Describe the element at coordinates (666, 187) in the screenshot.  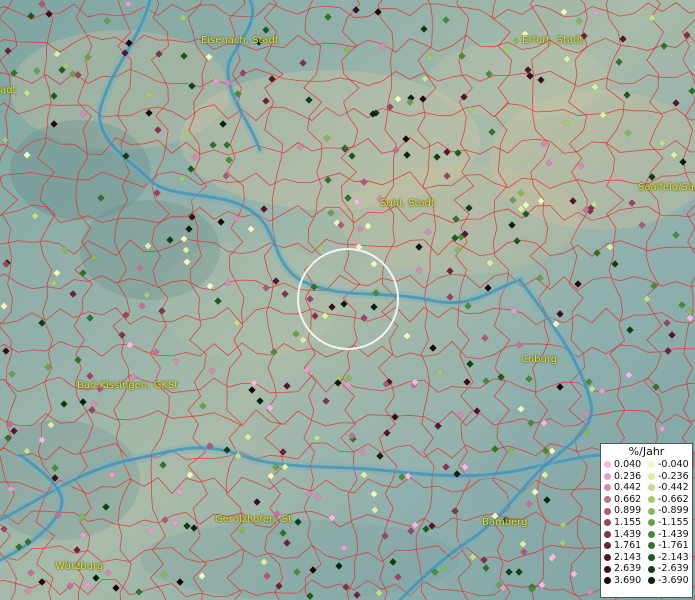
I see `city-label-saalfeld: Saalfeld/Sa` at that location.